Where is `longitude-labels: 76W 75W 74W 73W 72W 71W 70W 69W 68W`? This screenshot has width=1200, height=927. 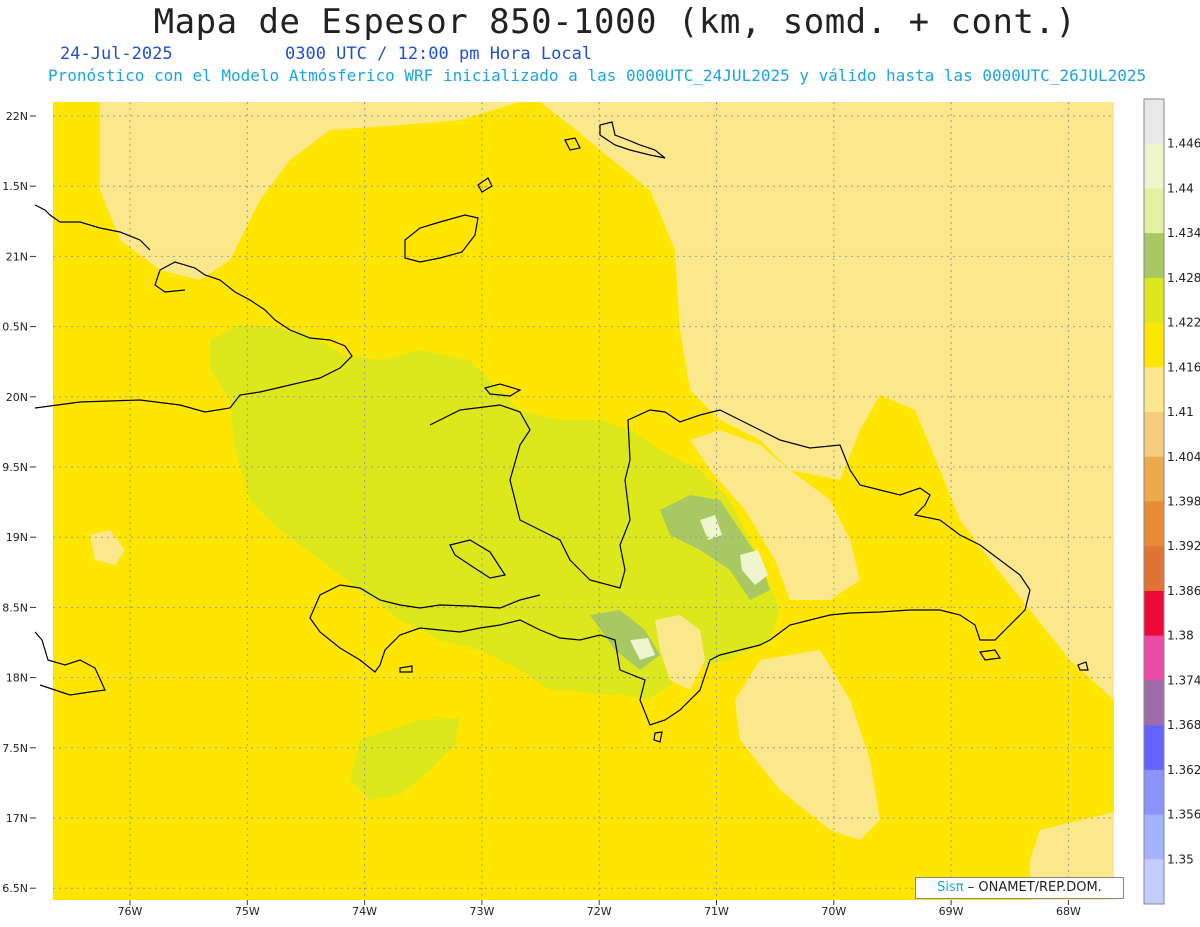 longitude-labels: 76W 75W 74W 73W 72W 71W 70W 69W 68W is located at coordinates (599, 909).